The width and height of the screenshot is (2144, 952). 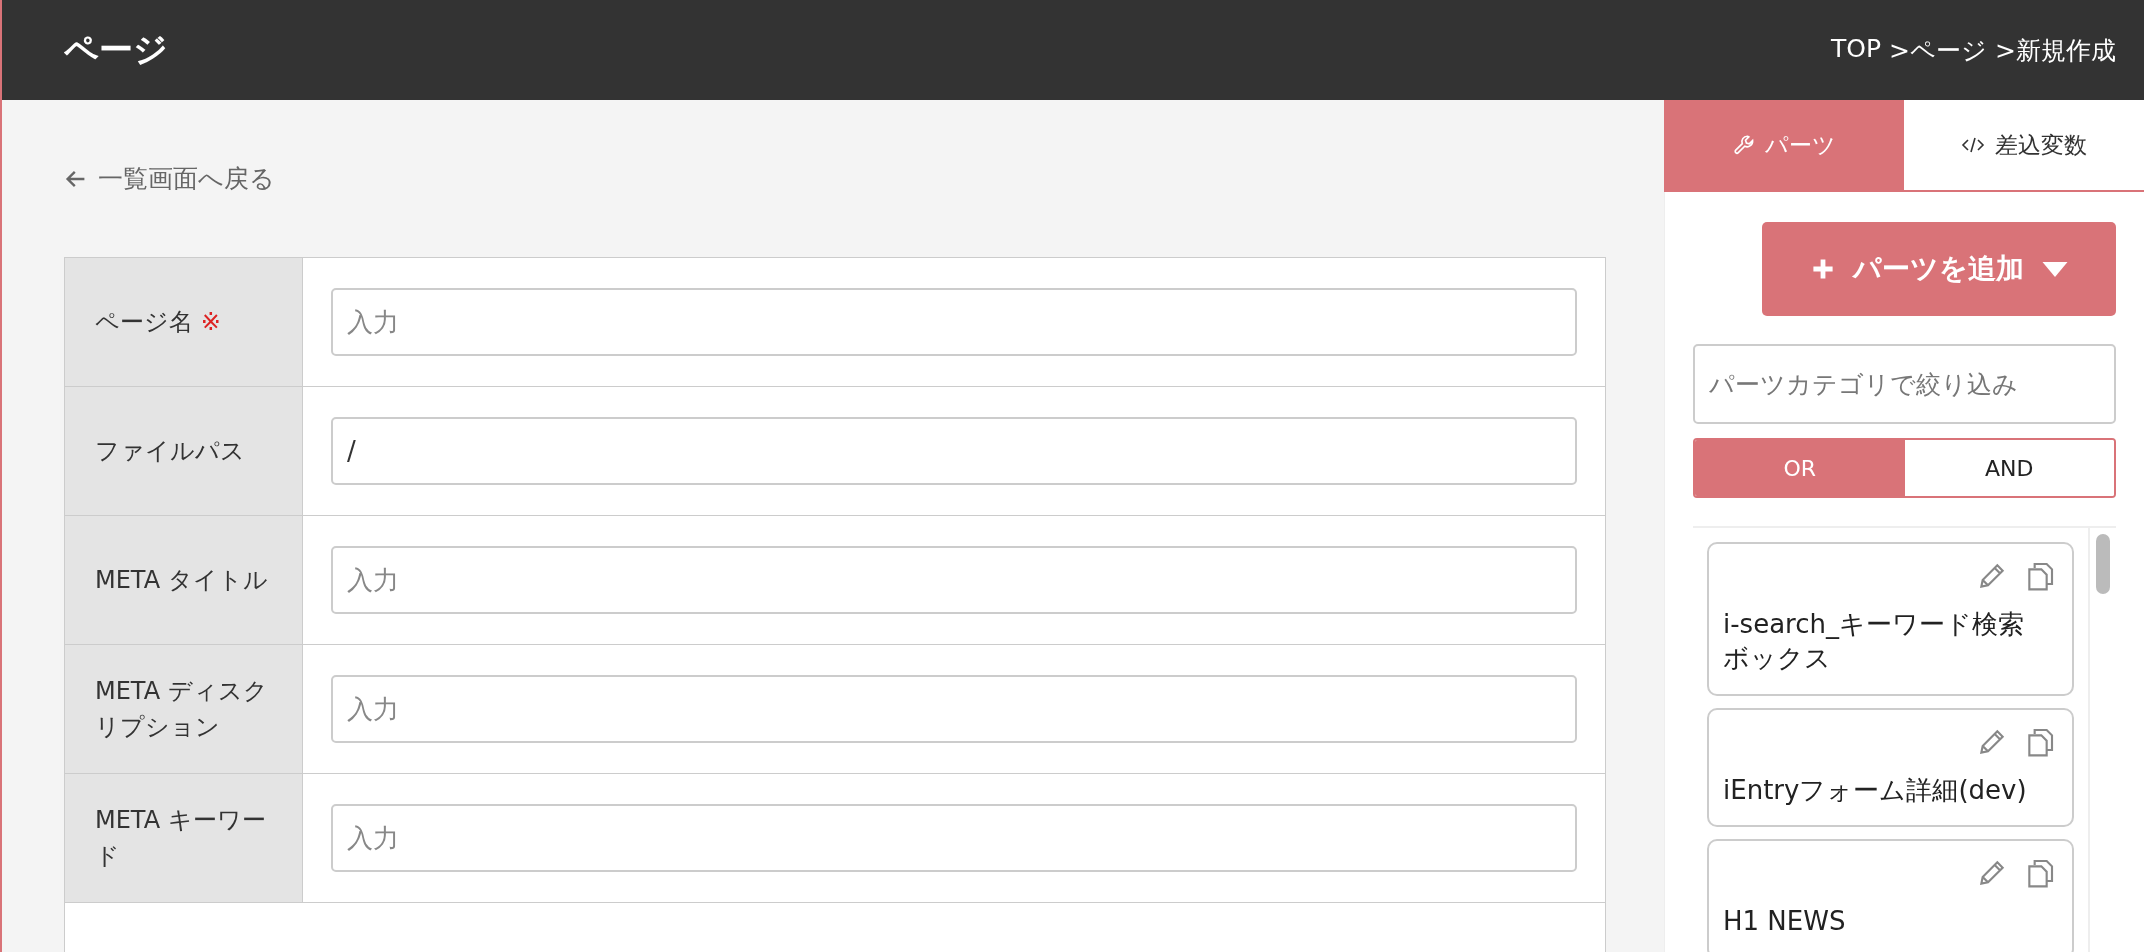 What do you see at coordinates (116, 49) in the screenshot?
I see `page-title: ページ` at bounding box center [116, 49].